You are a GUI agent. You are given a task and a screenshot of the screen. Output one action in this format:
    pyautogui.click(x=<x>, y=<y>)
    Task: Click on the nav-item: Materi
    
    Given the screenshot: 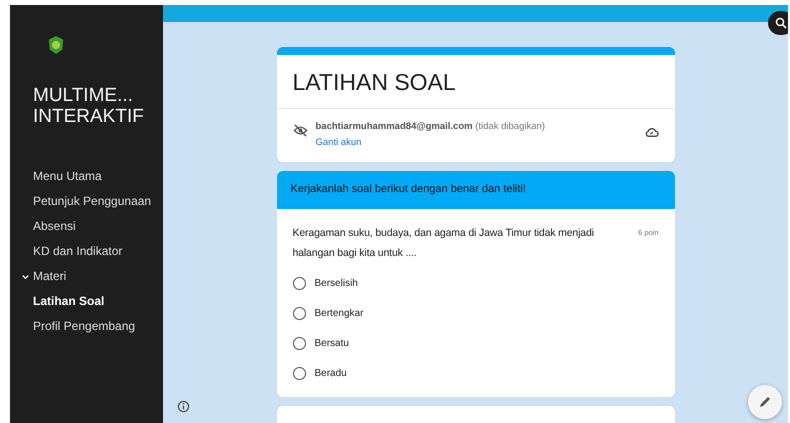 What is the action you would take?
    pyautogui.click(x=49, y=276)
    